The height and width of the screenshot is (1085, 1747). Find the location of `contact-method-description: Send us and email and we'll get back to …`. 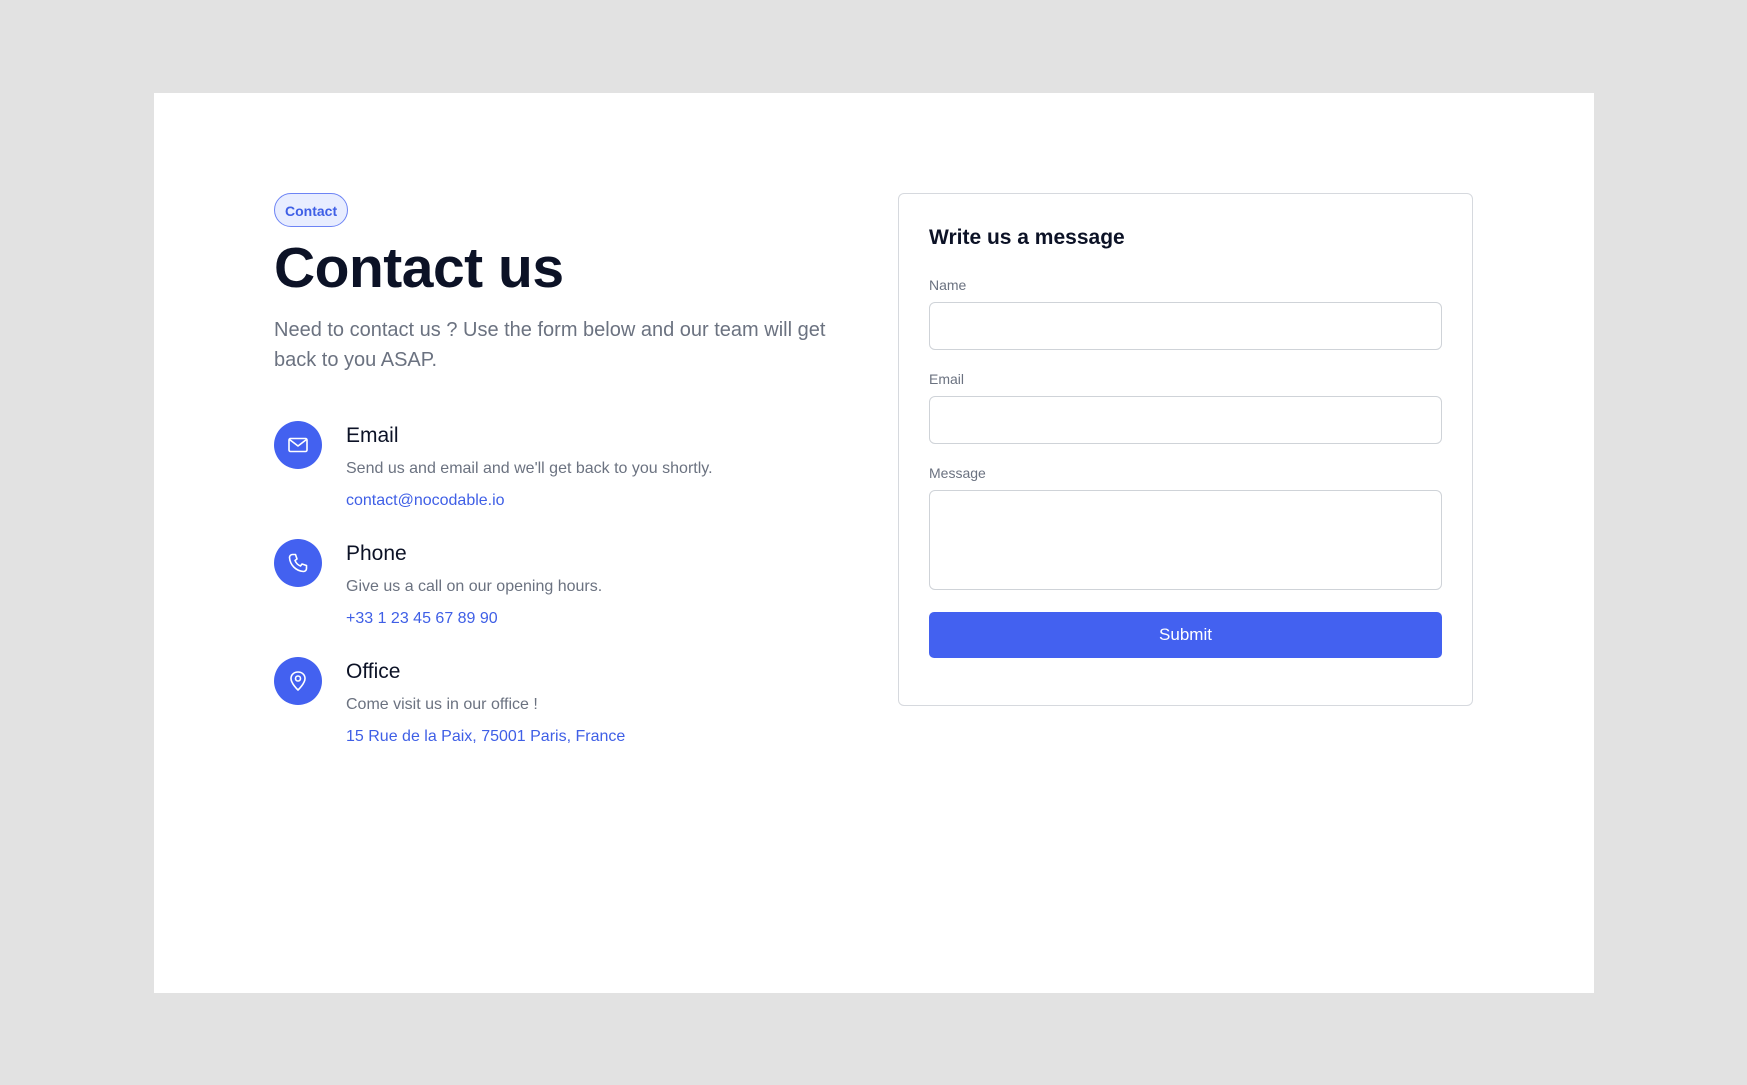

contact-method-description: Send us and email and we'll get back to … is located at coordinates (529, 468).